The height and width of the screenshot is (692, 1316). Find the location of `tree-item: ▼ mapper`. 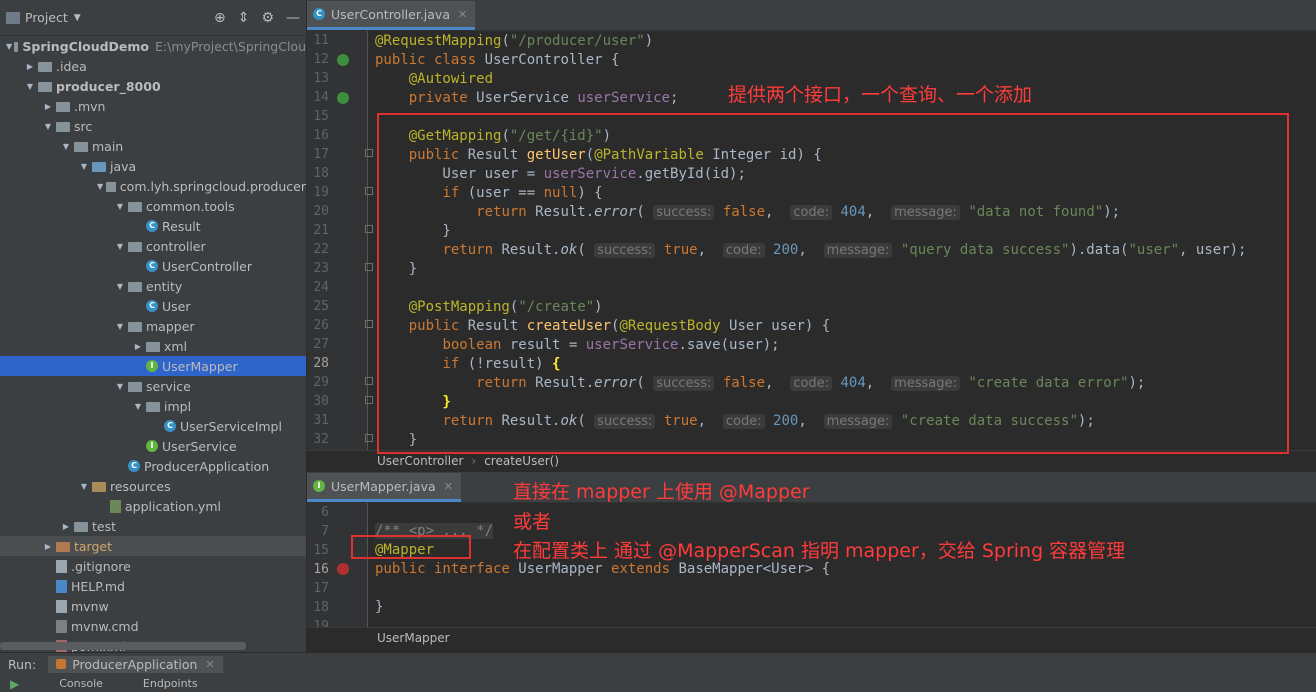

tree-item: ▼ mapper is located at coordinates (153, 326).